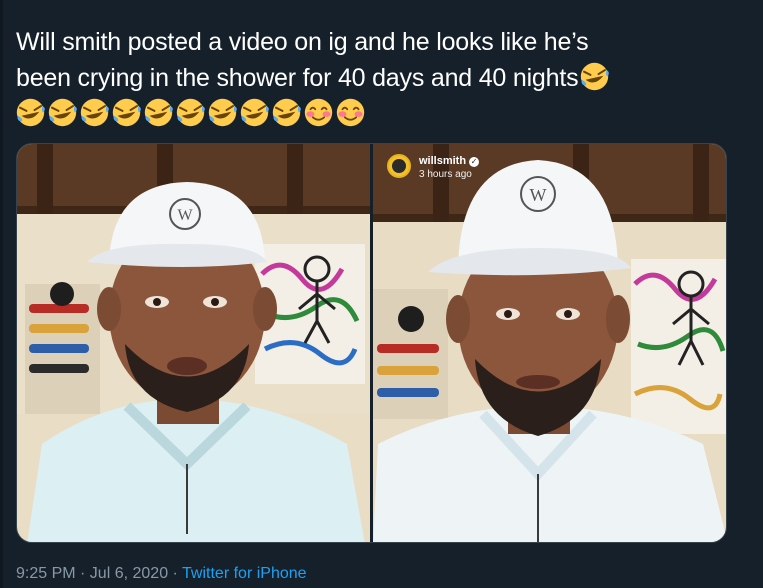 This screenshot has width=763, height=588. Describe the element at coordinates (244, 573) in the screenshot. I see `tweet-source-link: Twitter for iPhone` at that location.